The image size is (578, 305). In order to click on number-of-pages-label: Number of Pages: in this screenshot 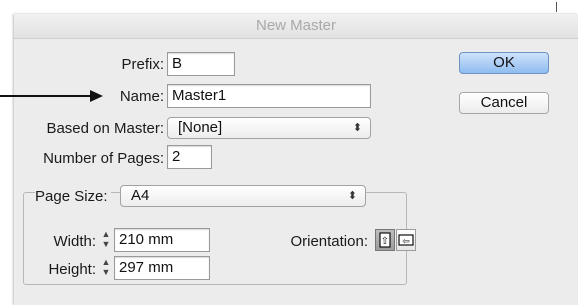, I will do `click(103, 158)`.